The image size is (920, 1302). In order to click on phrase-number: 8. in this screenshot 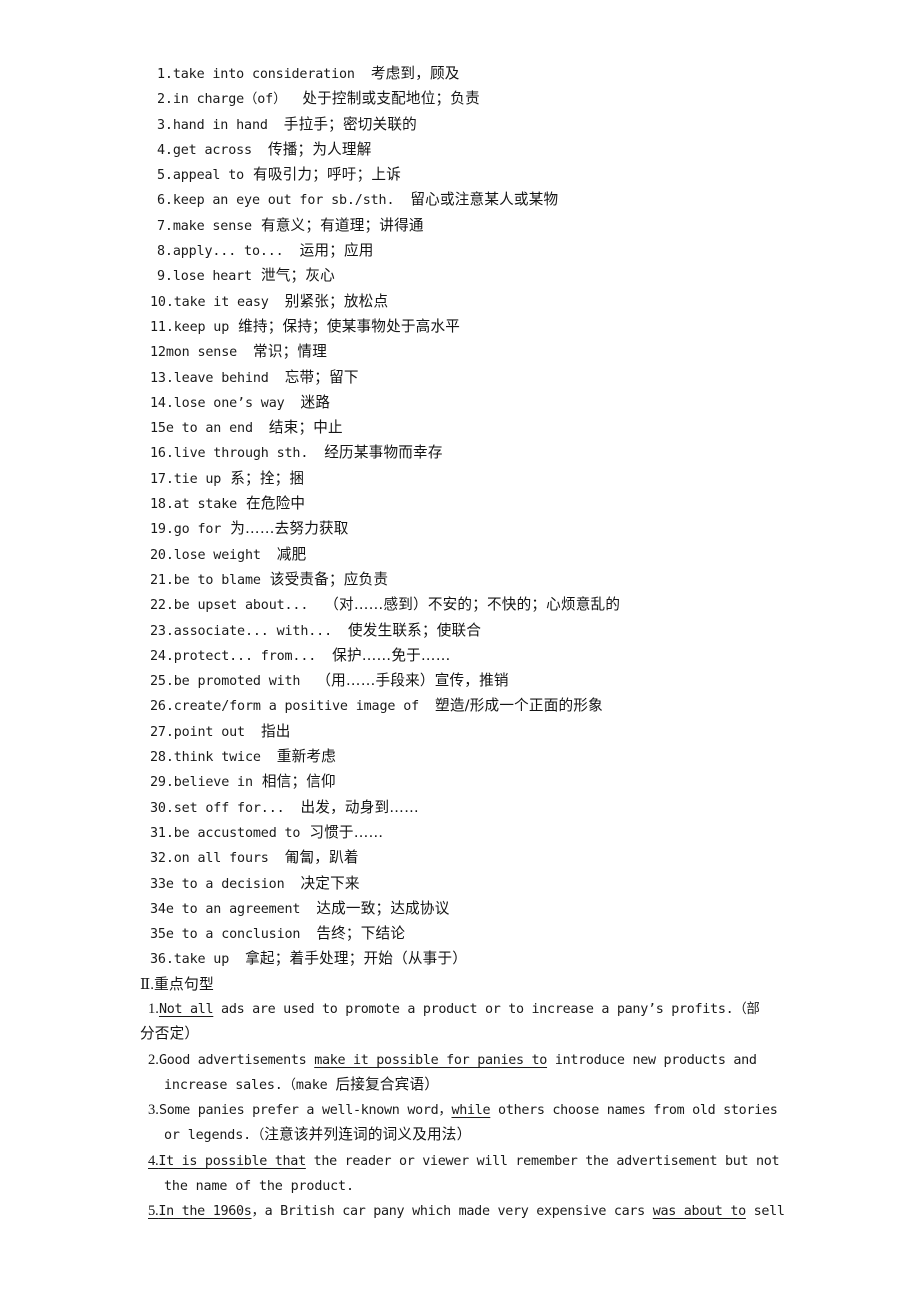, I will do `click(165, 252)`.